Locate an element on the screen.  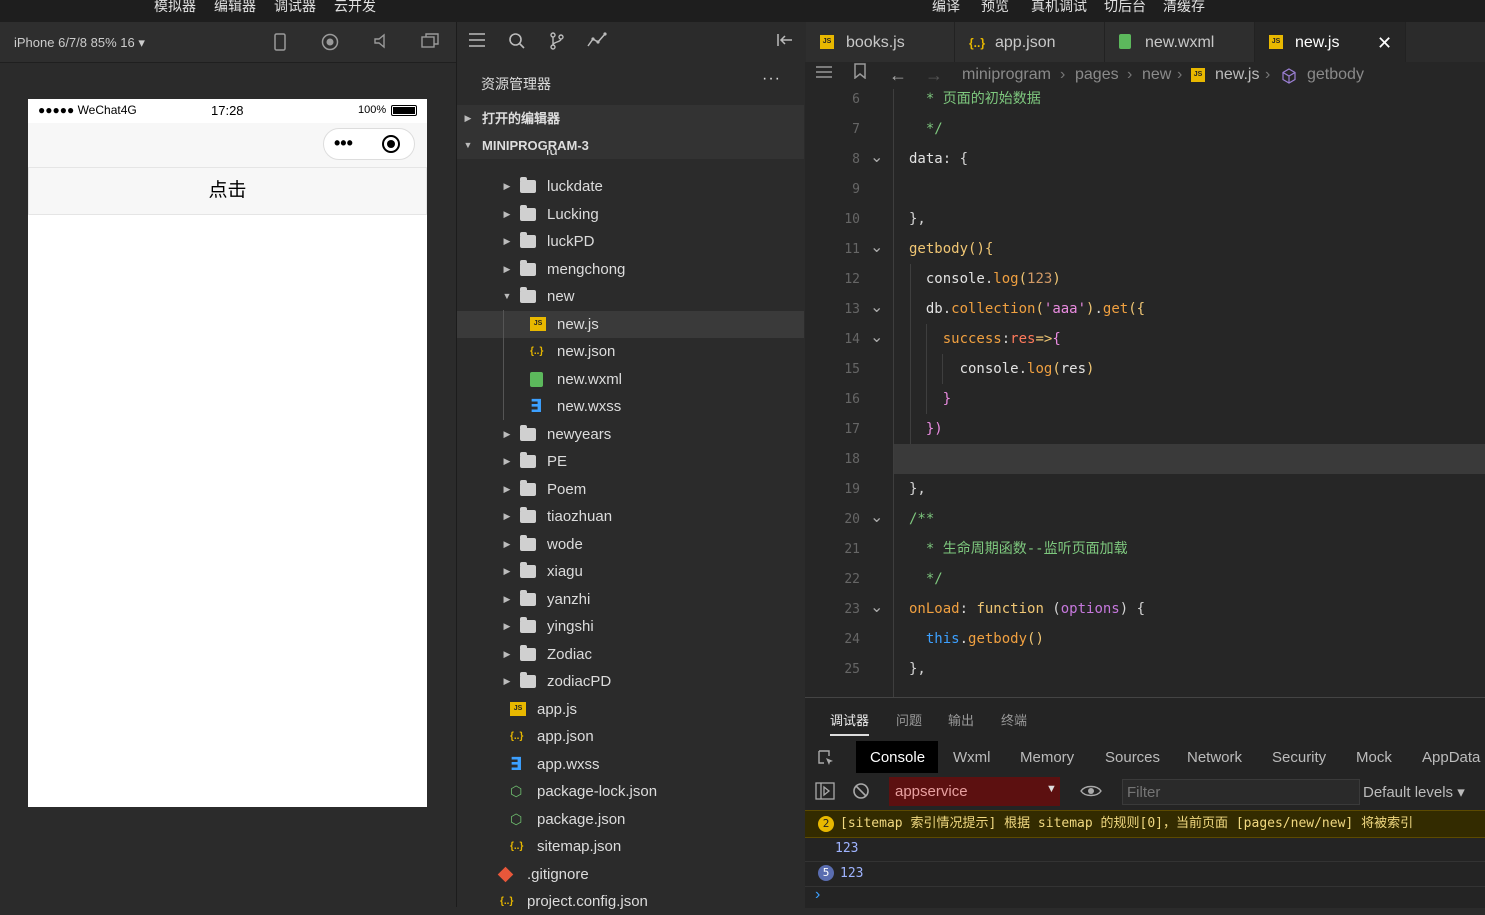
inspect-icon is located at coordinates (826, 760).